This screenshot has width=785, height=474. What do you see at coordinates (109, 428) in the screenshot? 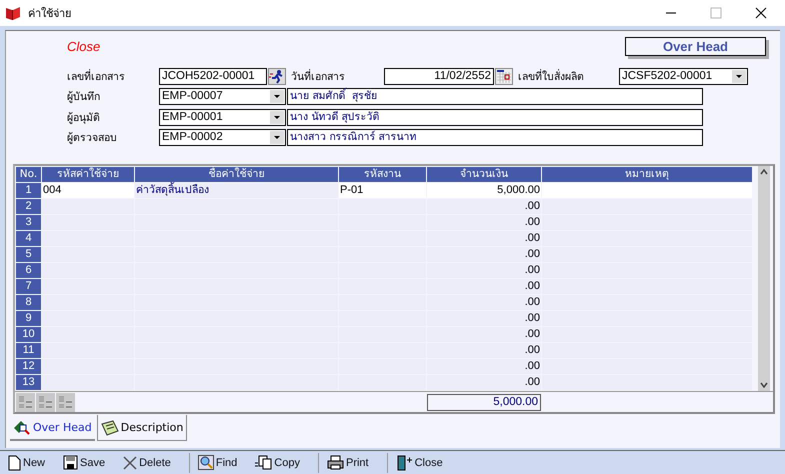
I see `note-icon` at bounding box center [109, 428].